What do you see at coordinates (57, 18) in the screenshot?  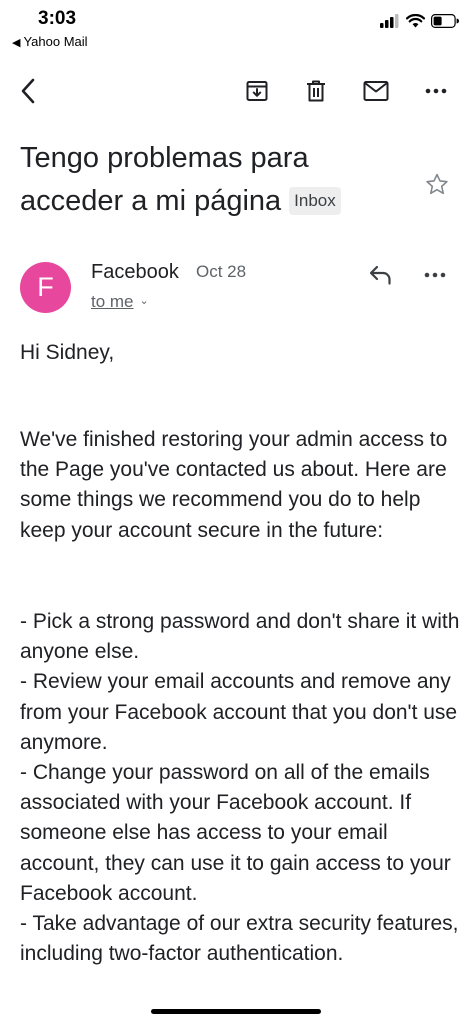 I see `status-time: 3:03` at bounding box center [57, 18].